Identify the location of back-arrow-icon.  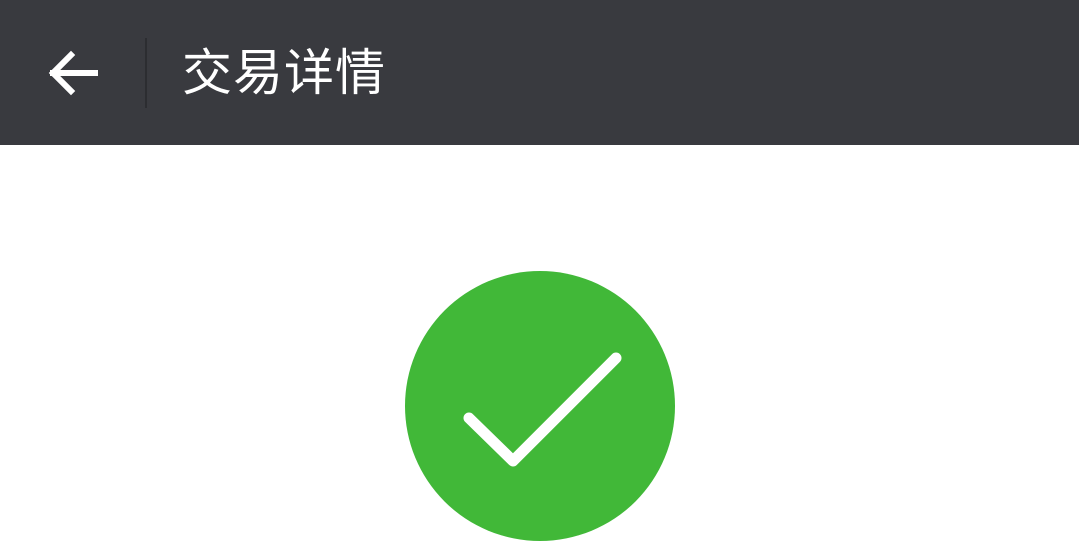
(73, 73).